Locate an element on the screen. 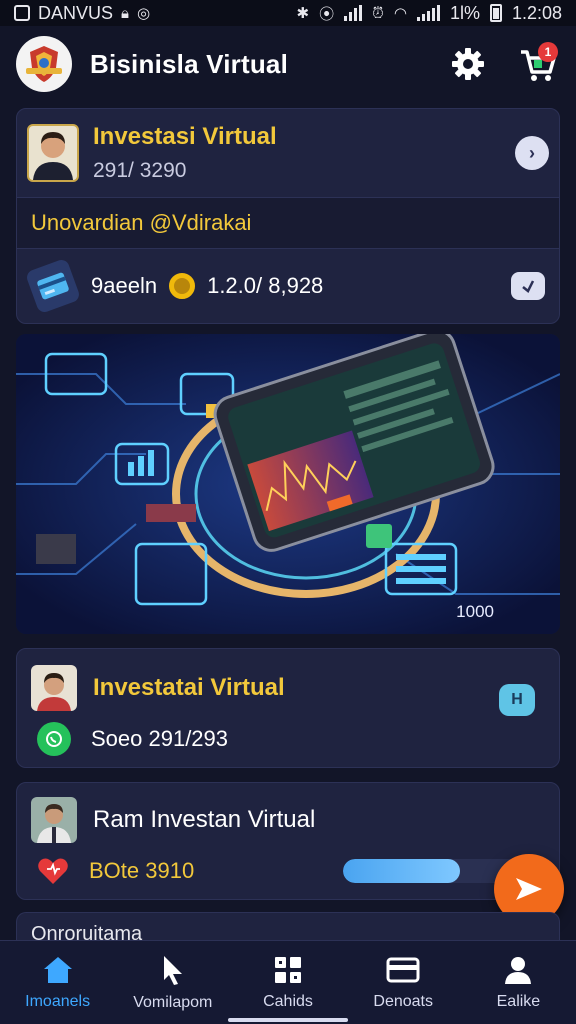  nav-label: Denoats is located at coordinates (403, 1001).